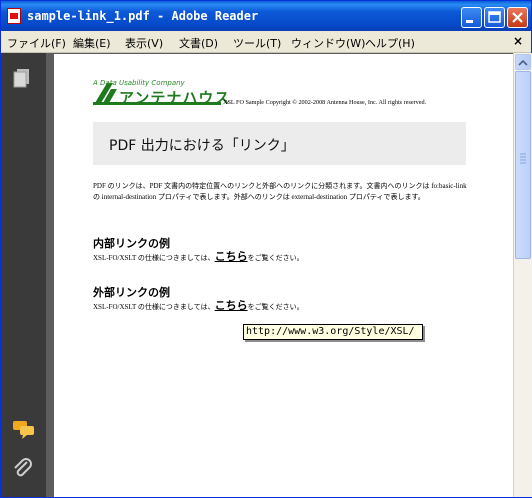 This screenshot has width=532, height=498. I want to click on scroll-thumb, so click(523, 165).